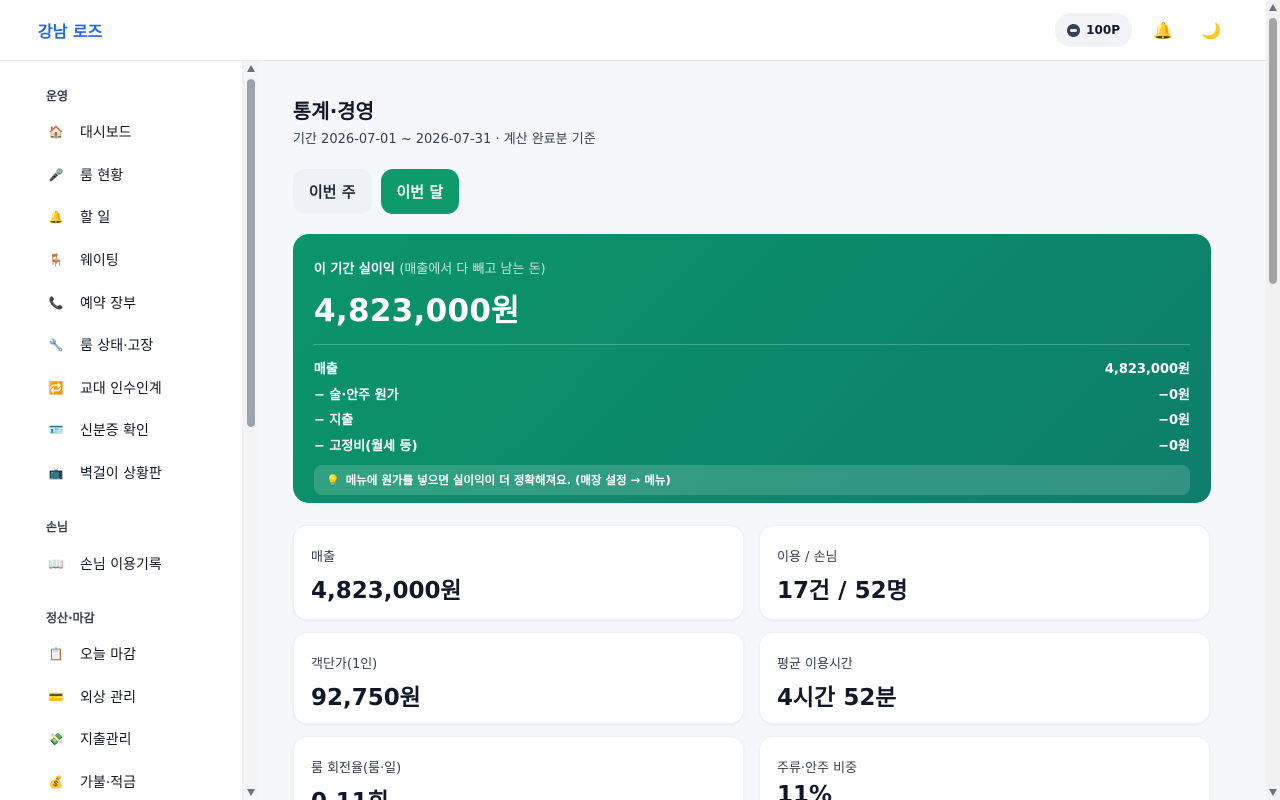 This screenshot has height=800, width=1280. Describe the element at coordinates (56, 563) in the screenshot. I see `book-icon: 📖` at that location.